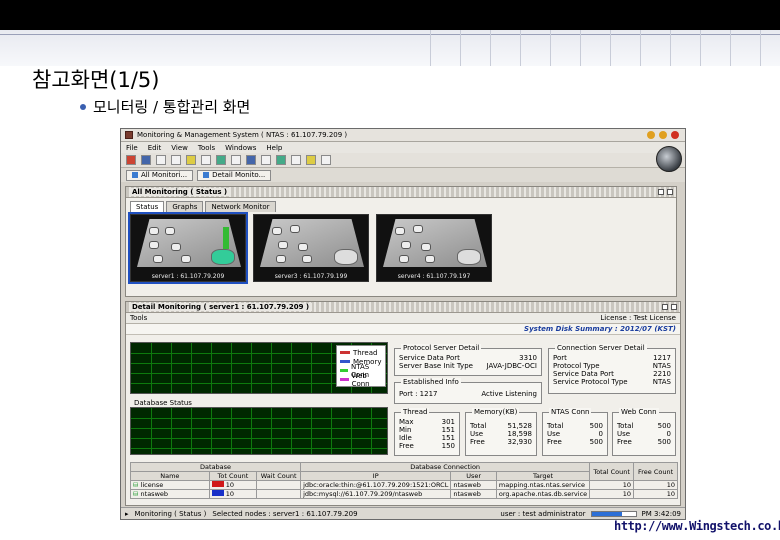 The width and height of the screenshot is (780, 540). Describe the element at coordinates (236, 160) in the screenshot. I see `settings-icon` at that location.